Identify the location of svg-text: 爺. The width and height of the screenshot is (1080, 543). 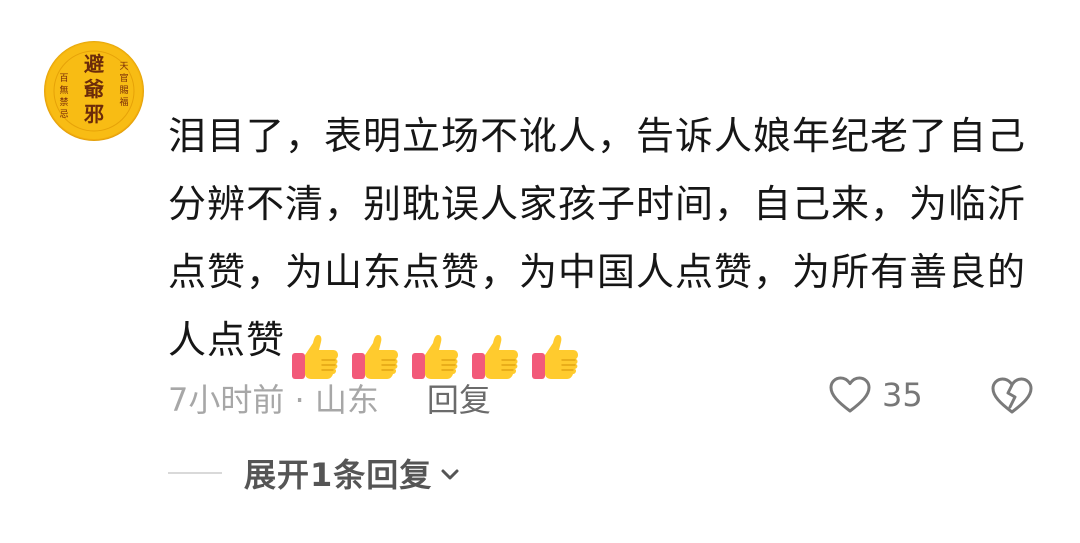
(94, 89).